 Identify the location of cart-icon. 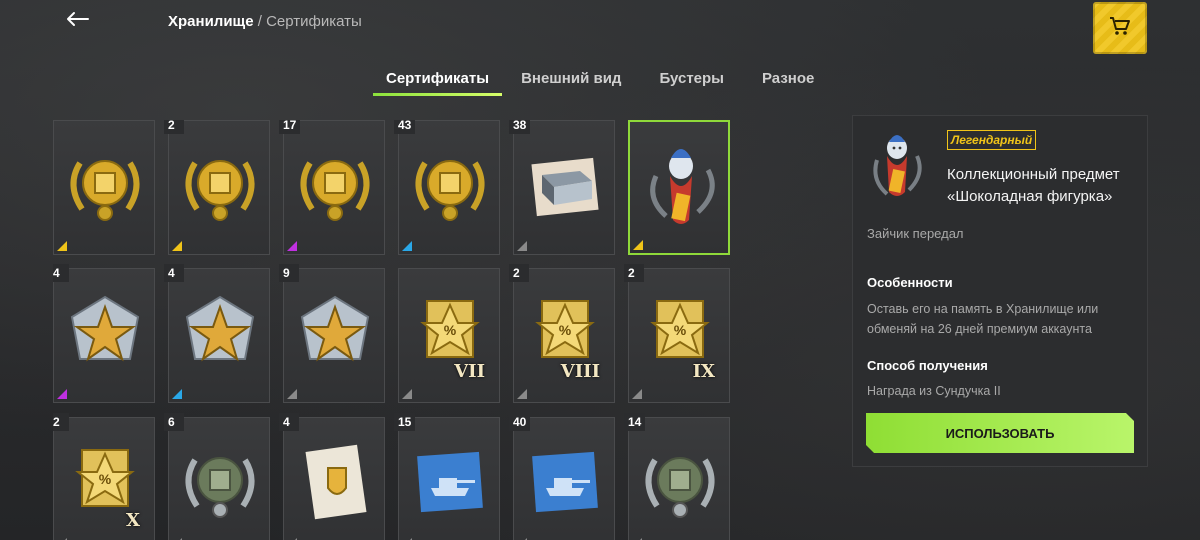
(1120, 28).